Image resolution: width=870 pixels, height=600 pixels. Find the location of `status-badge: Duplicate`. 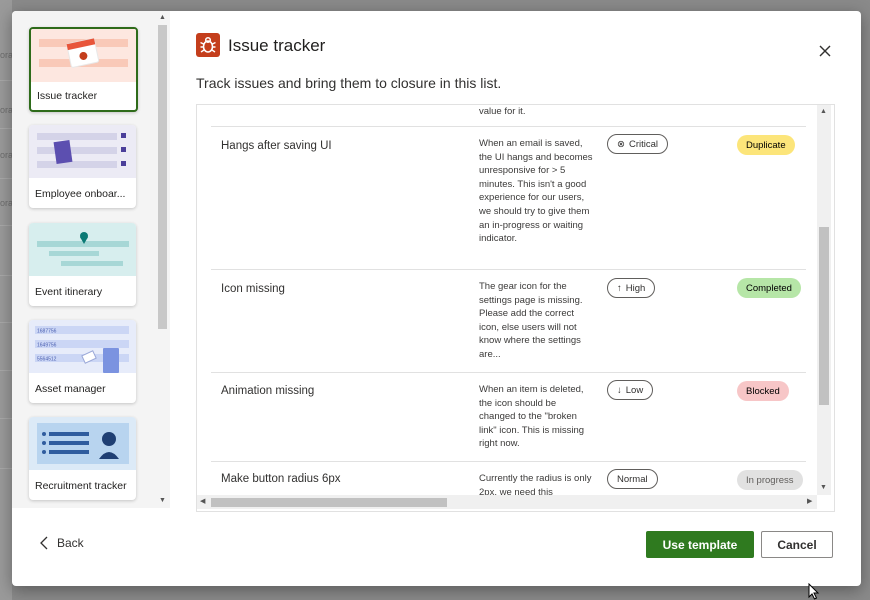

status-badge: Duplicate is located at coordinates (766, 145).